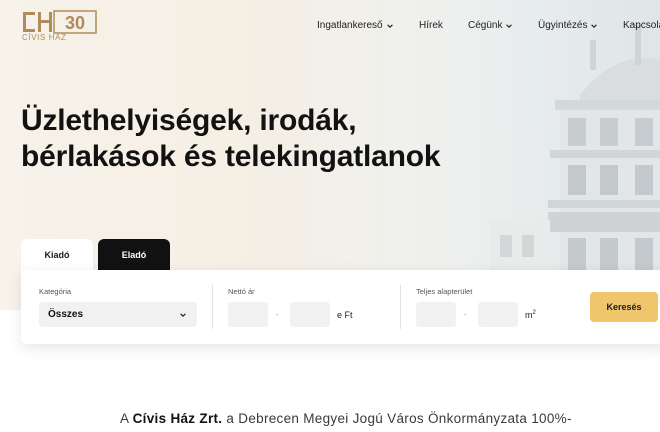  Describe the element at coordinates (134, 255) in the screenshot. I see `tab-elado: Eladó` at that location.